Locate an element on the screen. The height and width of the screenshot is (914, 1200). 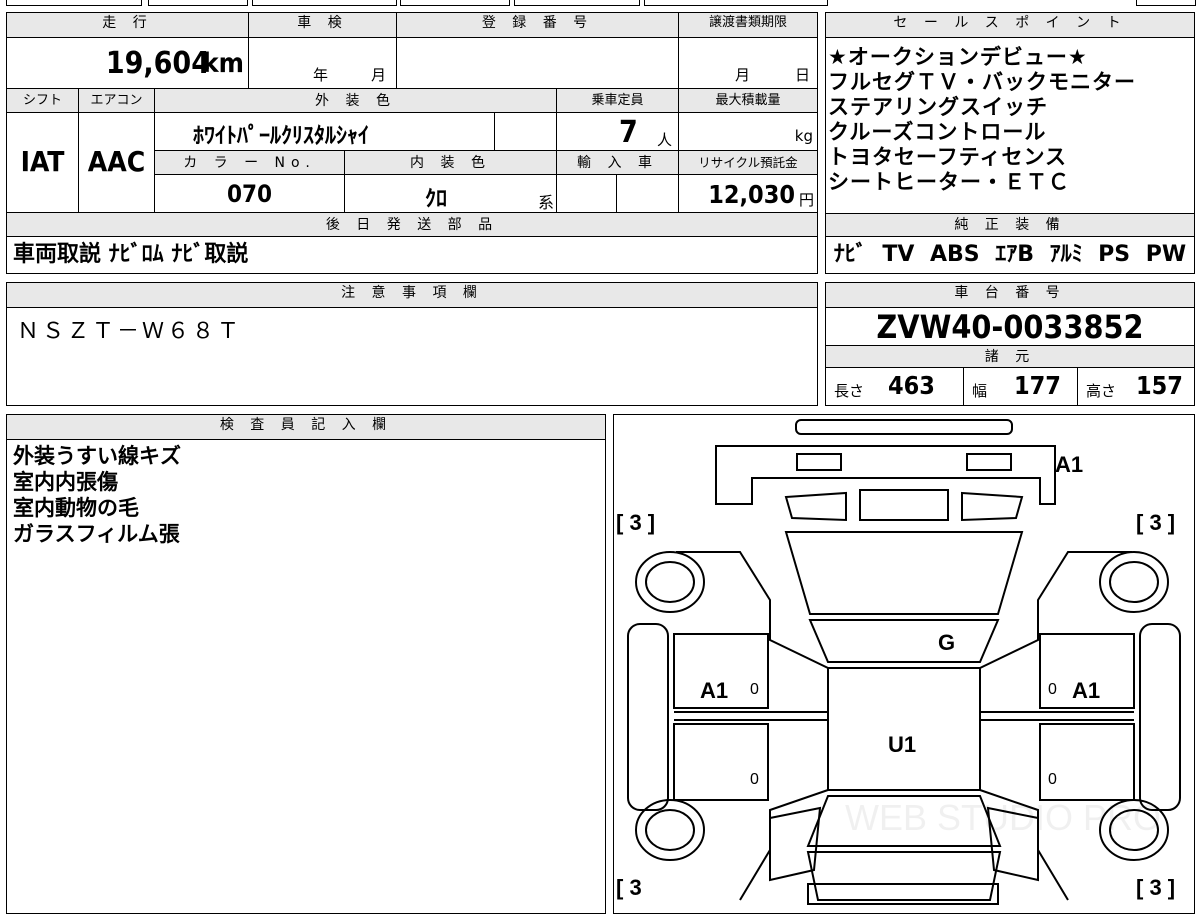
mark-tire-fr: [ 3 ] is located at coordinates (1155, 522).